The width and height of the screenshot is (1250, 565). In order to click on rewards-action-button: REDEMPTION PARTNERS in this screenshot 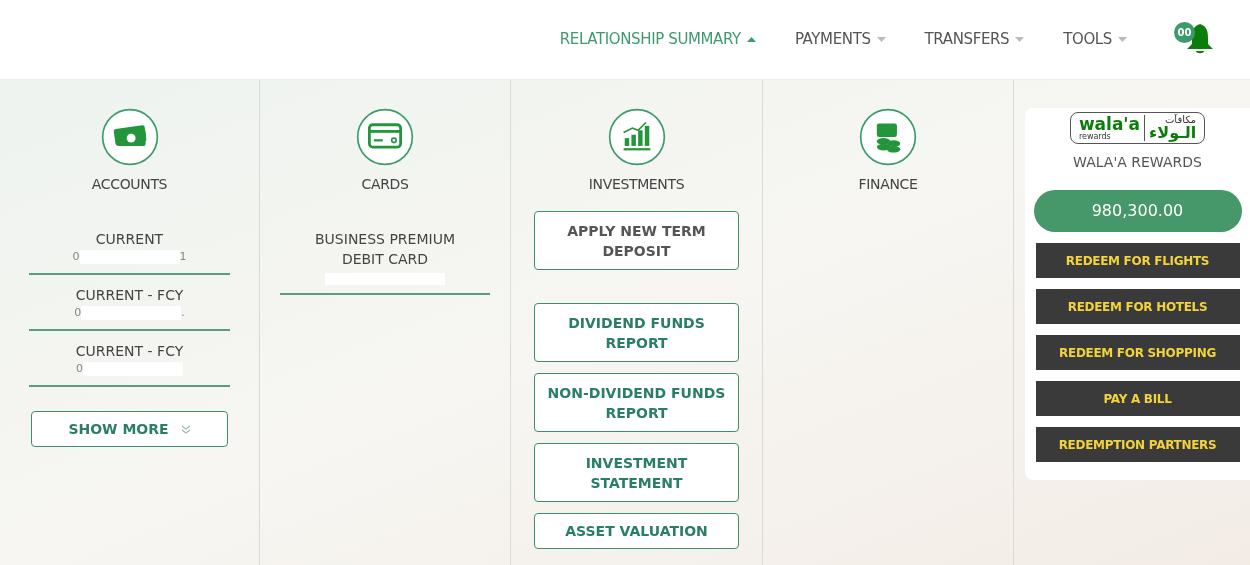, I will do `click(1137, 444)`.